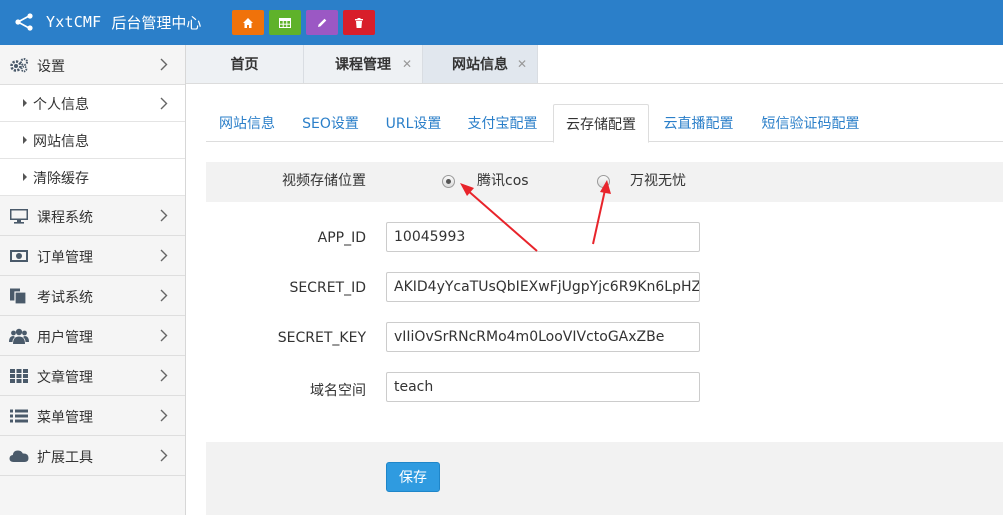 The height and width of the screenshot is (515, 1003). I want to click on copy-icon, so click(18, 296).